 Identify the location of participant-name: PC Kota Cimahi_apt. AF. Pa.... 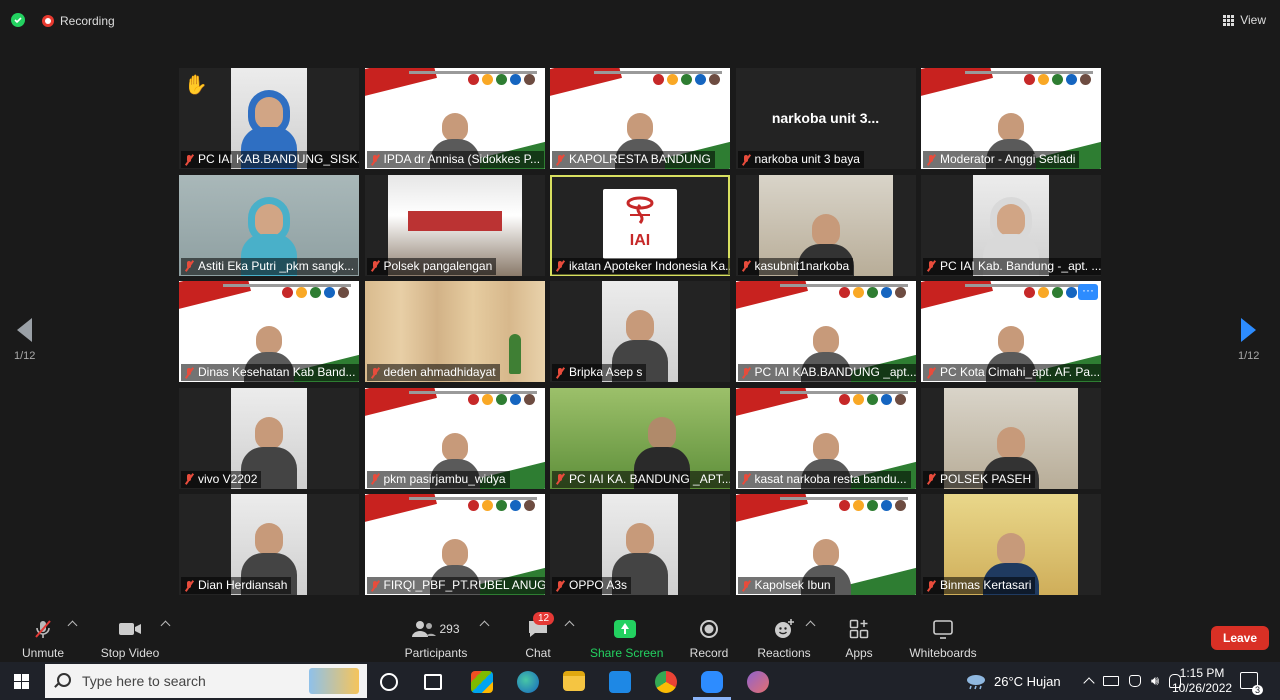
(1020, 372).